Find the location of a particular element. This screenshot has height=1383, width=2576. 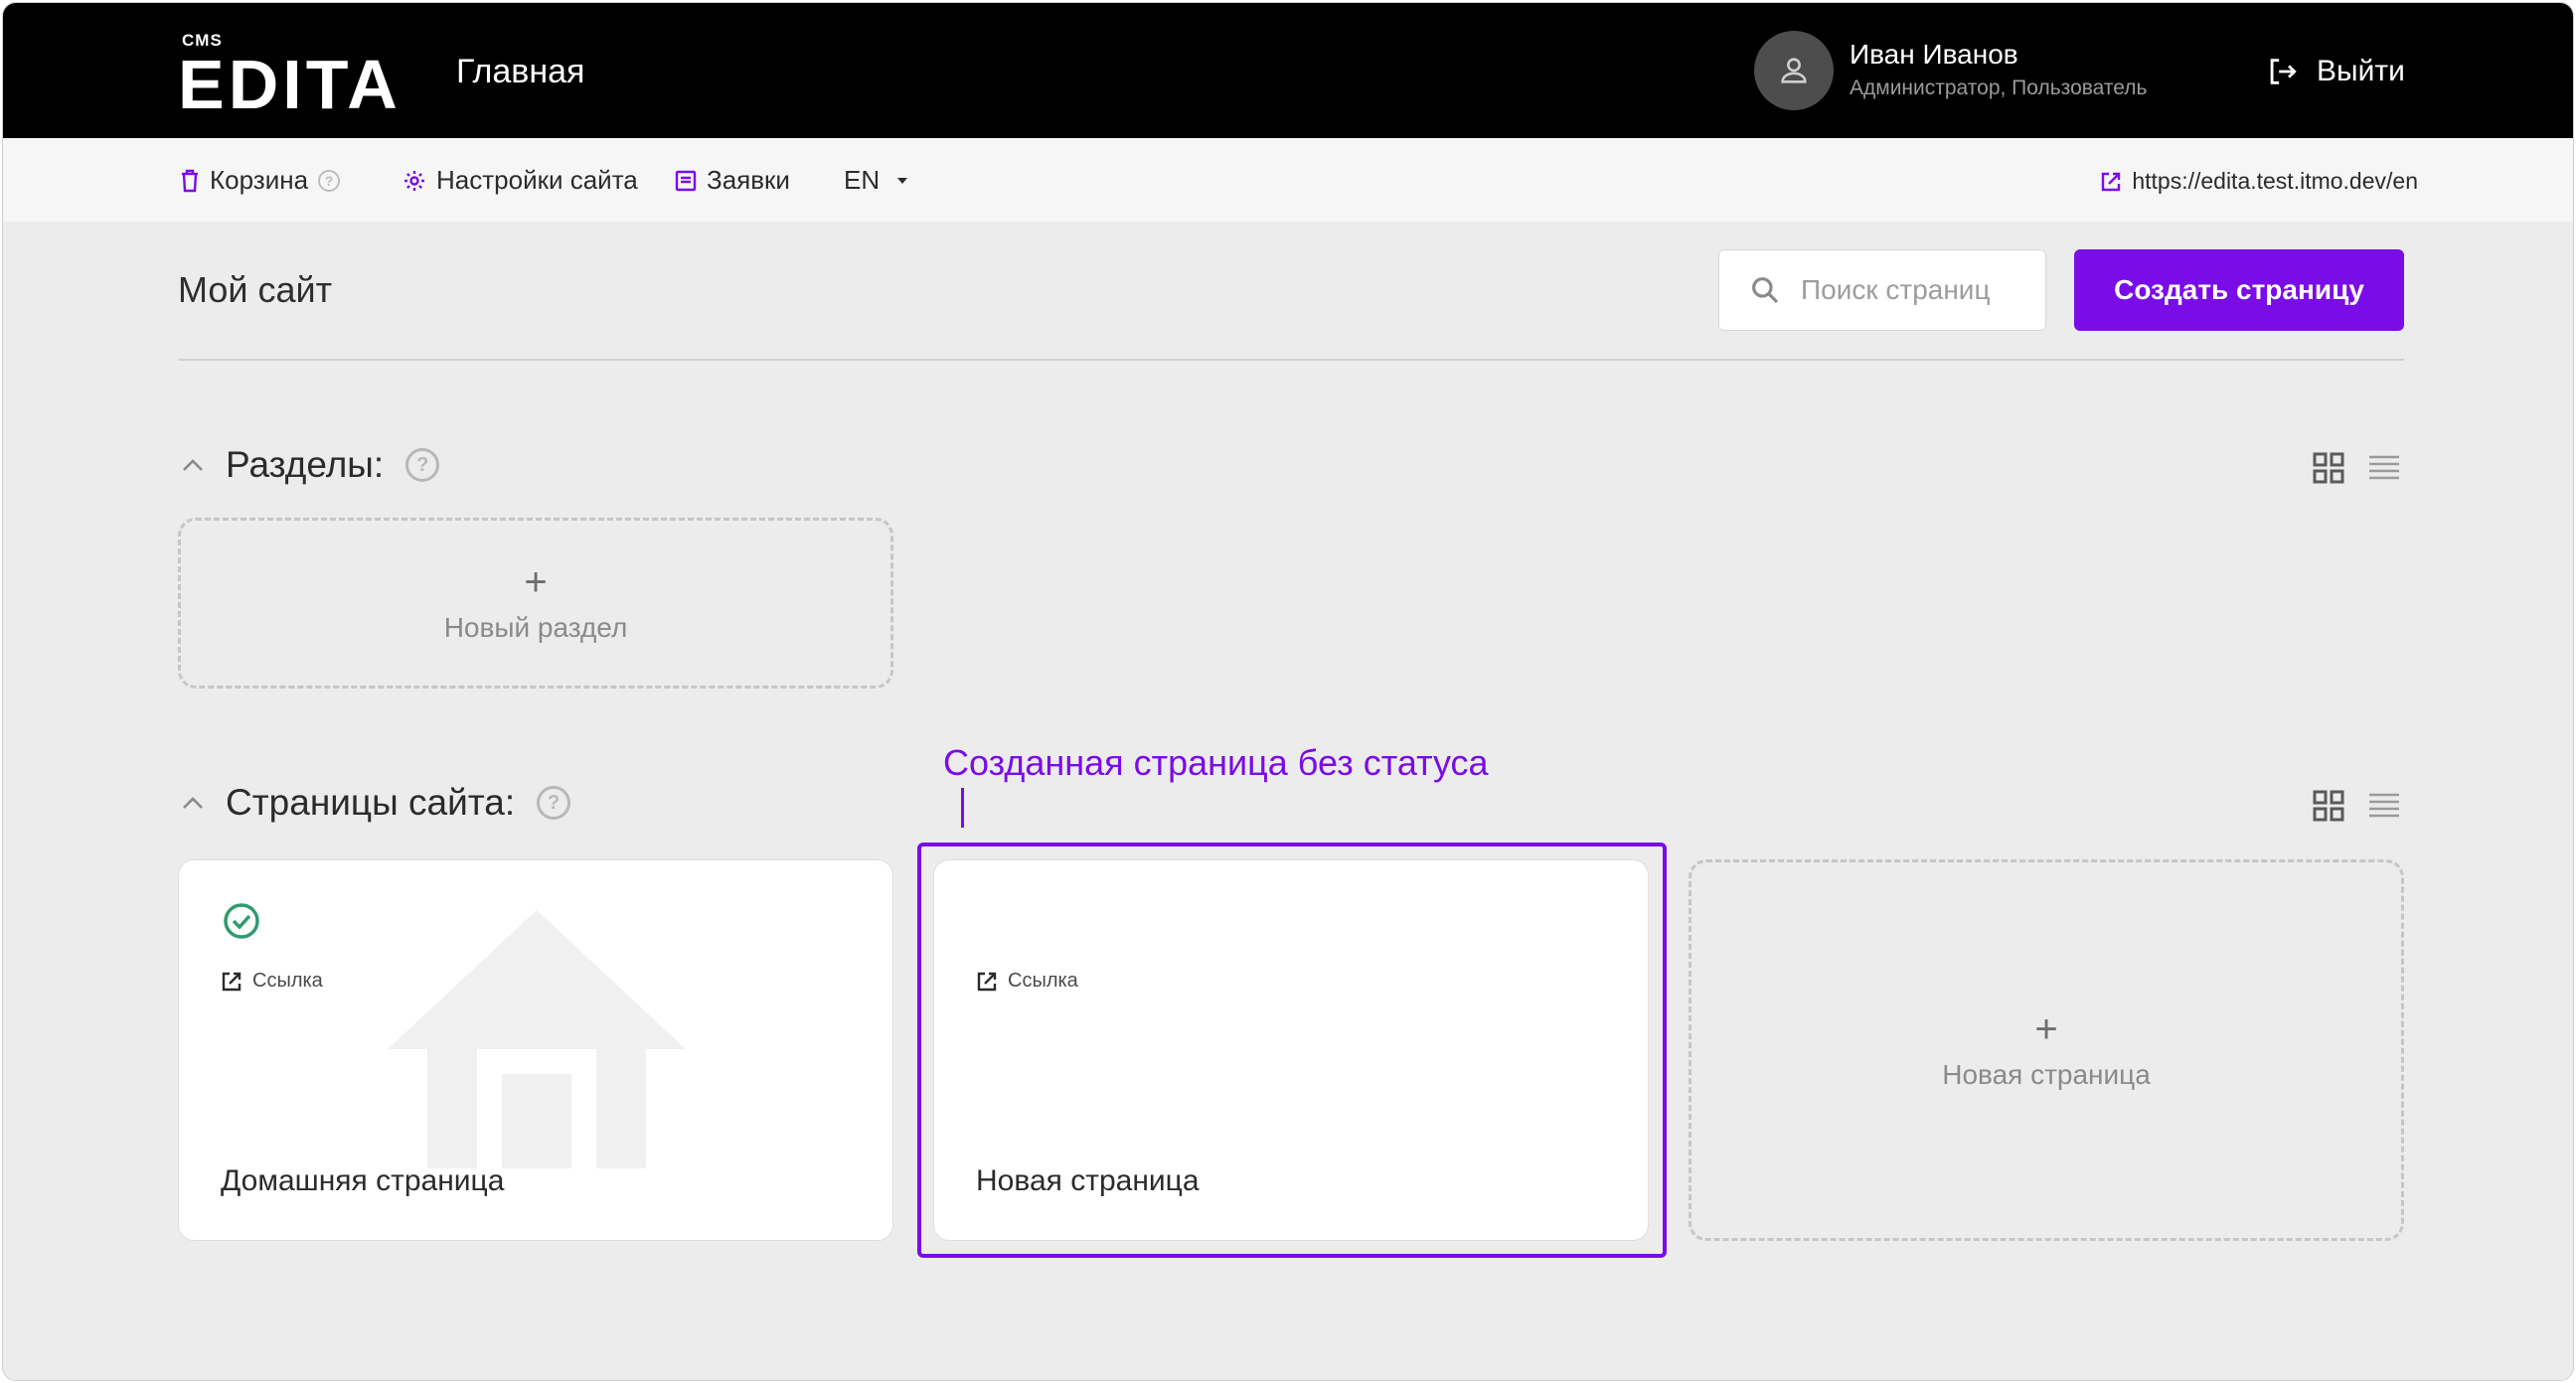

new-section-card: + Новый раздел is located at coordinates (535, 604).